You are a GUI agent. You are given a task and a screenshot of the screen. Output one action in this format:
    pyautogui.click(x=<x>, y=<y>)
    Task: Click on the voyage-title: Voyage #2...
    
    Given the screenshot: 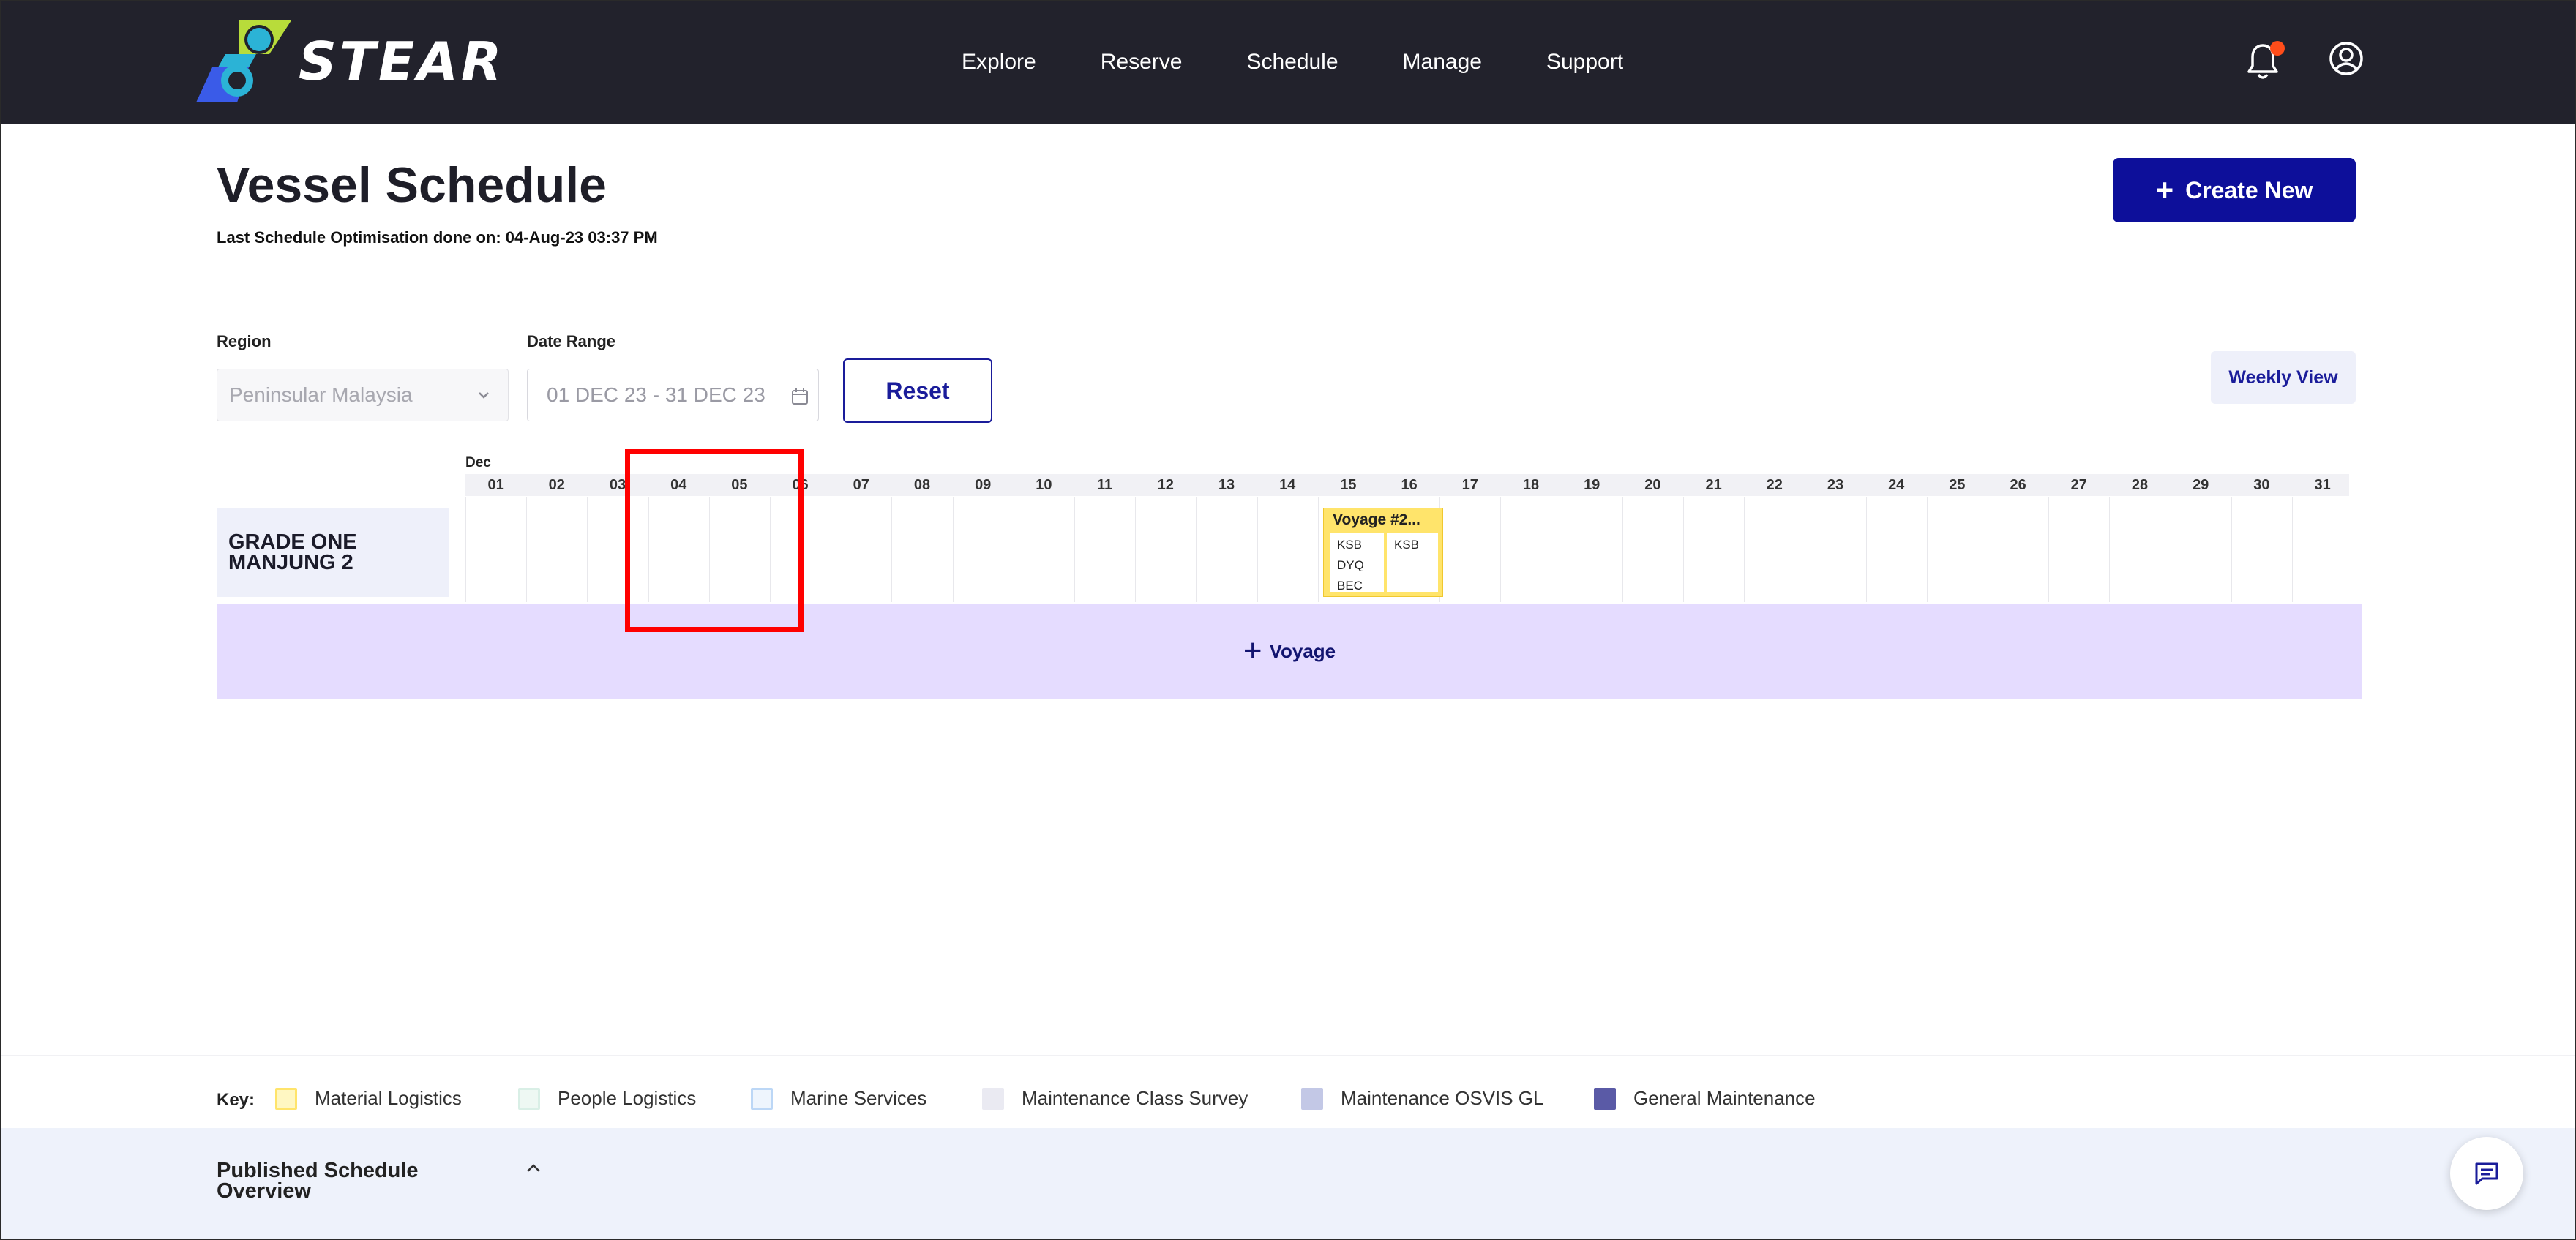 What is the action you would take?
    pyautogui.click(x=1376, y=519)
    